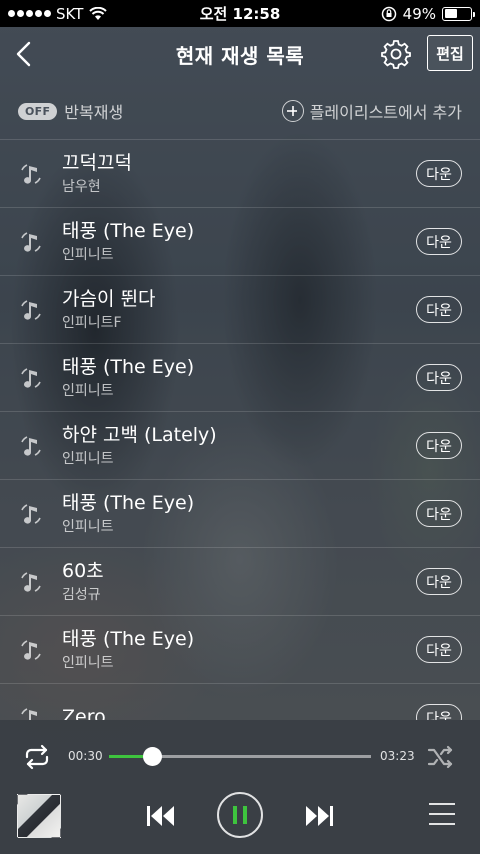 The image size is (480, 854). I want to click on progress-bar, so click(240, 756).